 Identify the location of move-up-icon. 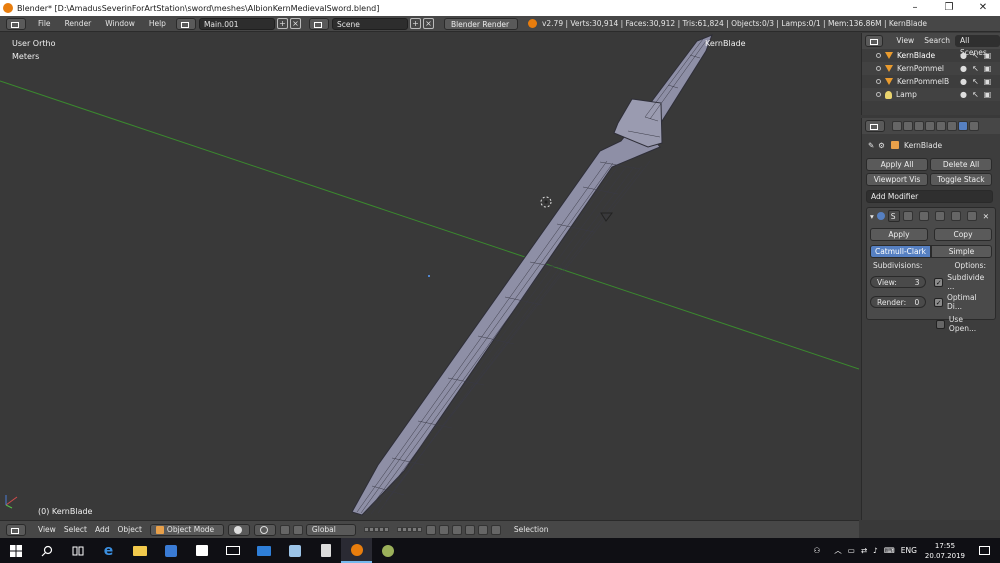
(955, 216).